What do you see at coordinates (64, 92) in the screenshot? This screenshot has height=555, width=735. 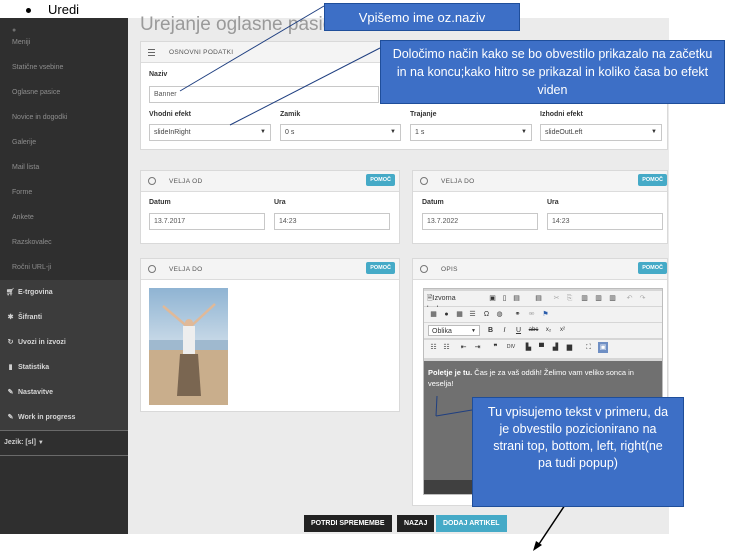 I see `sidebar-item-oglasne: Oglasne pasice` at bounding box center [64, 92].